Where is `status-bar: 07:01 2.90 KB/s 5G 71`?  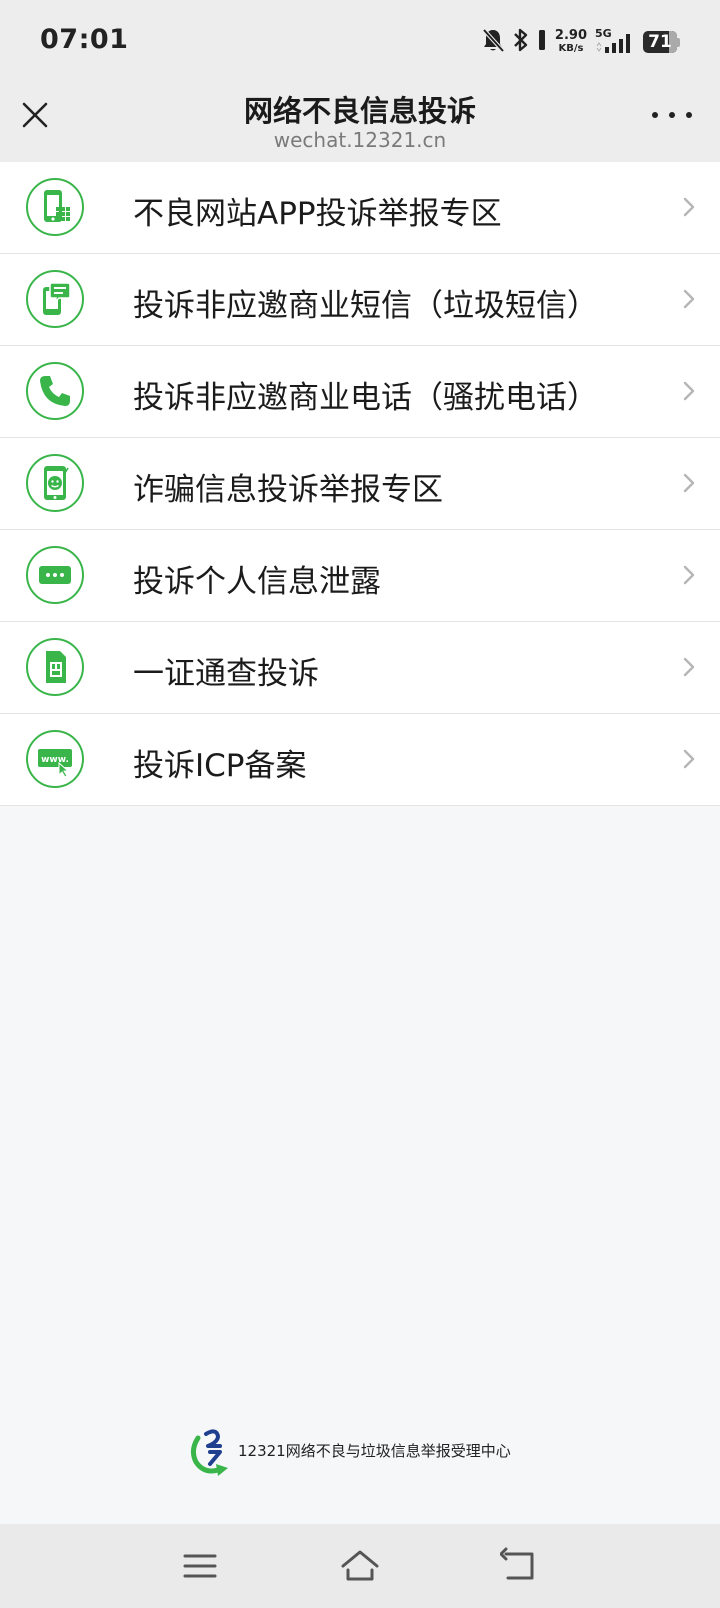
status-bar: 07:01 2.90 KB/s 5G 71 is located at coordinates (360, 41).